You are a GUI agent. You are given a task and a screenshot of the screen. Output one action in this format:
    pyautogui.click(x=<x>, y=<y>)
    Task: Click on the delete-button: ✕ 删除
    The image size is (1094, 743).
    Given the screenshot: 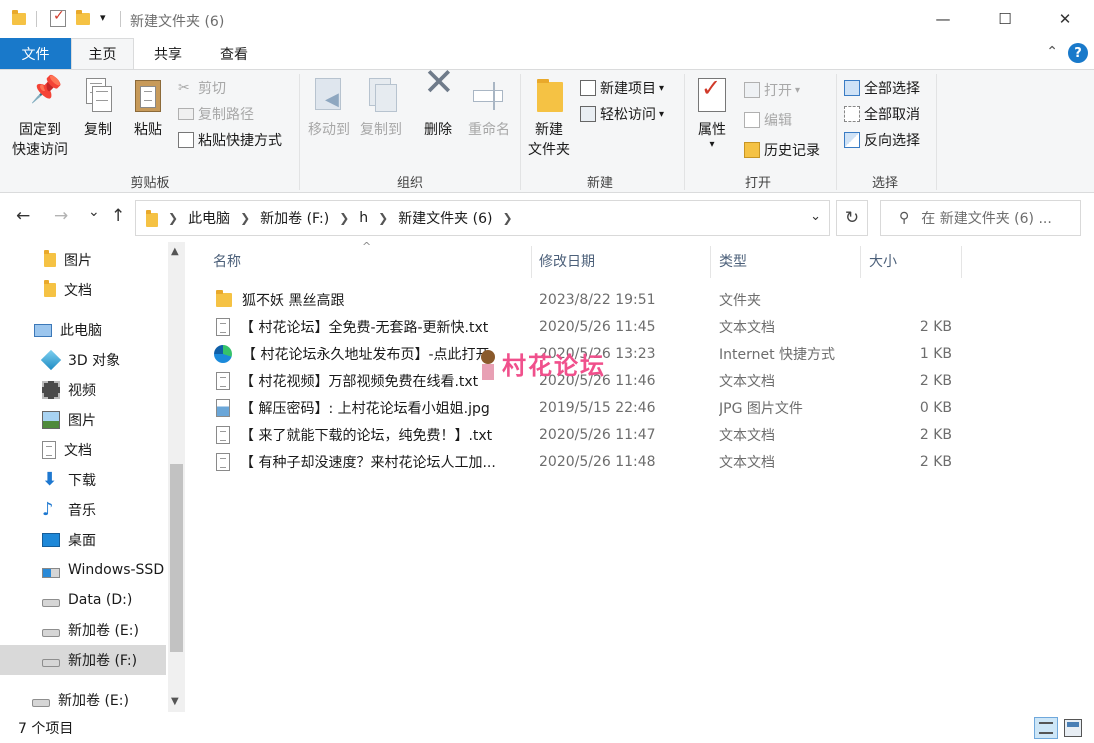 What is the action you would take?
    pyautogui.click(x=438, y=100)
    